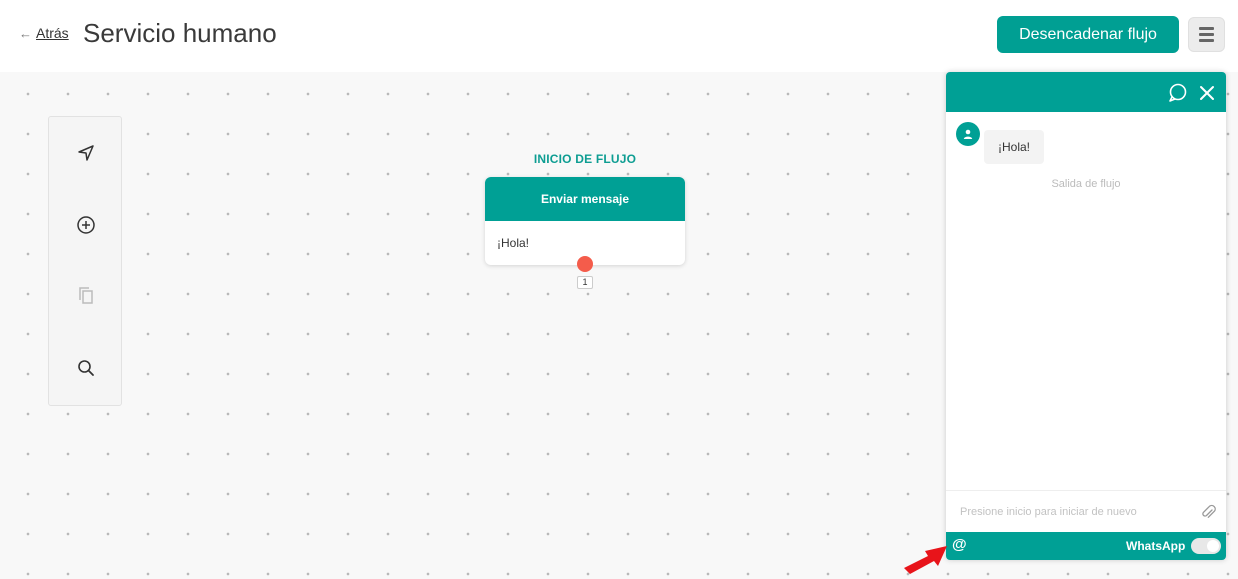  What do you see at coordinates (585, 282) in the screenshot?
I see `port-index-badge: 1` at bounding box center [585, 282].